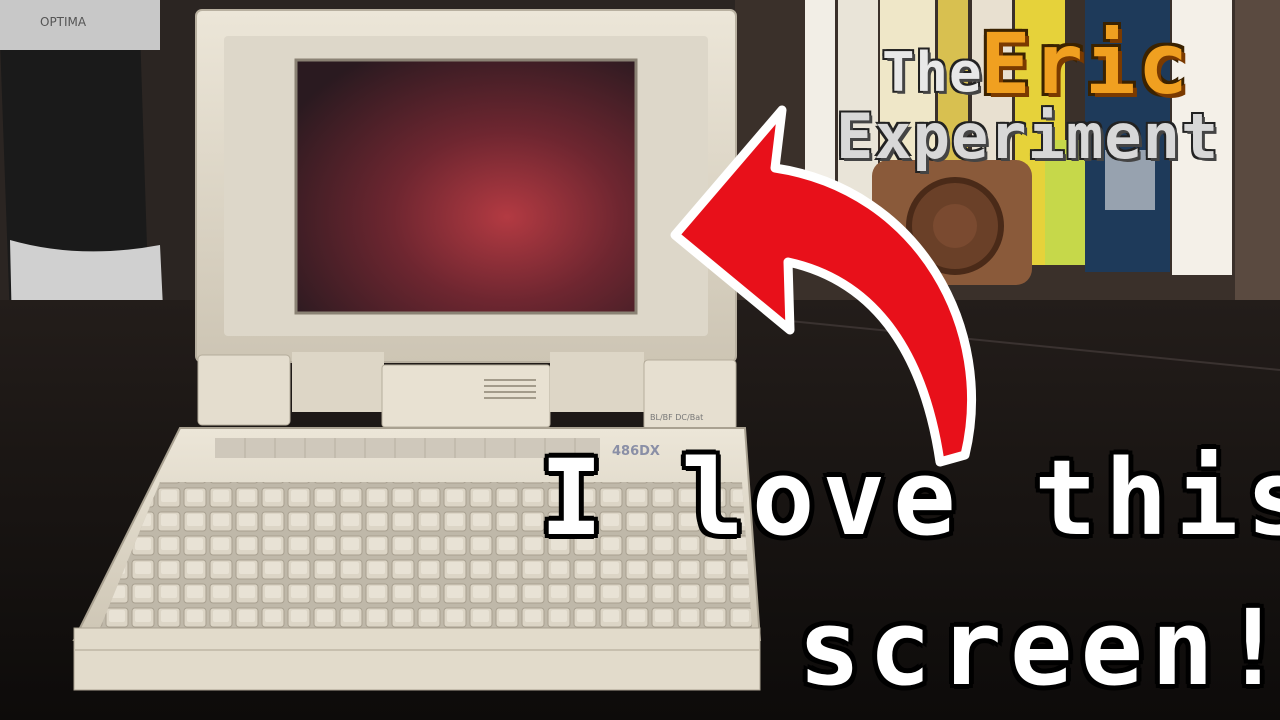 The image size is (1280, 720). I want to click on logo-experiment-text: Experiment, so click(1028, 136).